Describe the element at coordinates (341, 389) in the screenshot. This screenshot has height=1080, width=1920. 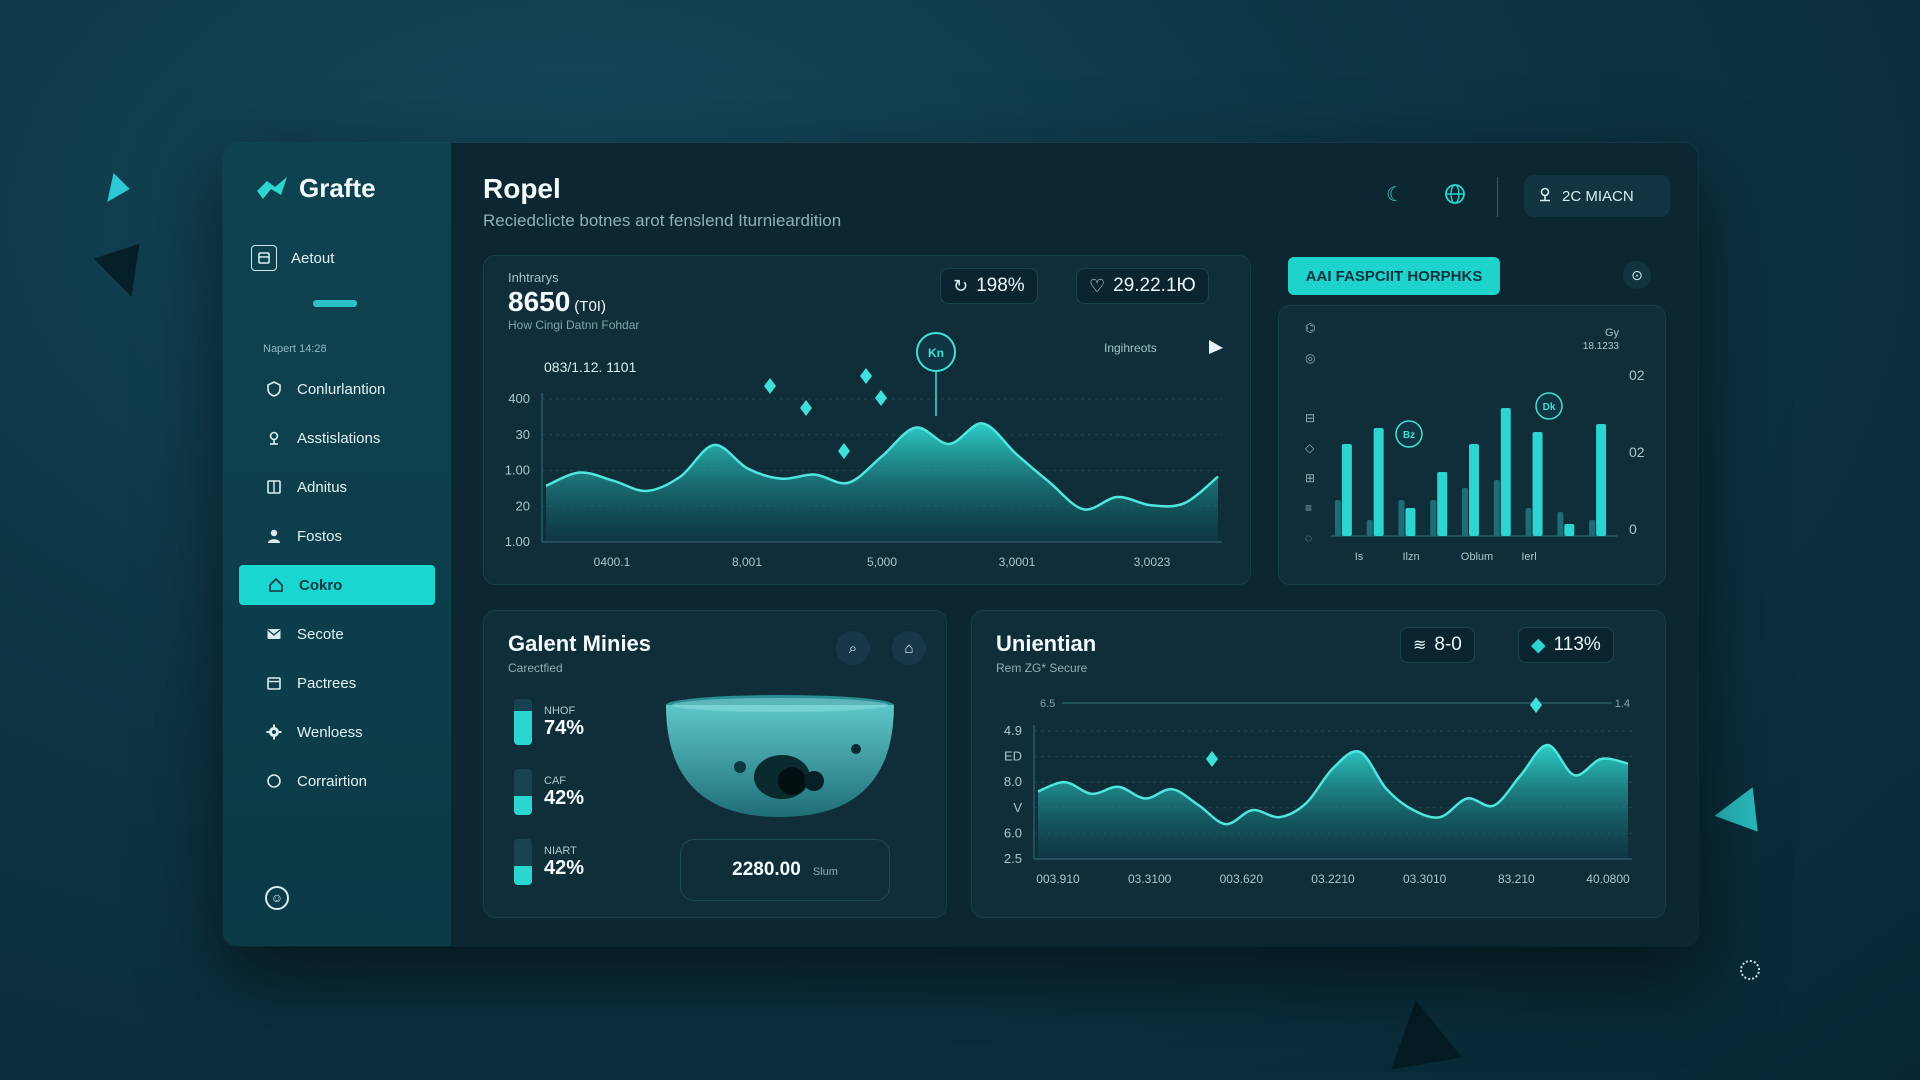
I see `sidebar-item-label: Conlurlantion` at that location.